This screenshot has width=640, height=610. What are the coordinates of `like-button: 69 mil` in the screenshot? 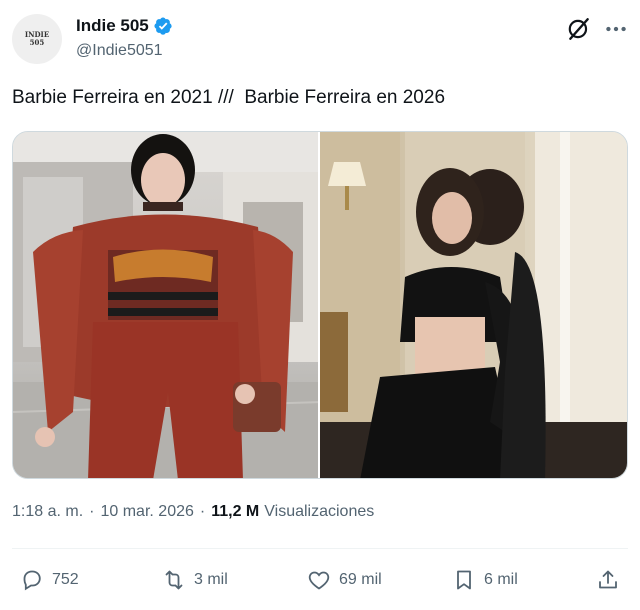 It's located at (344, 580).